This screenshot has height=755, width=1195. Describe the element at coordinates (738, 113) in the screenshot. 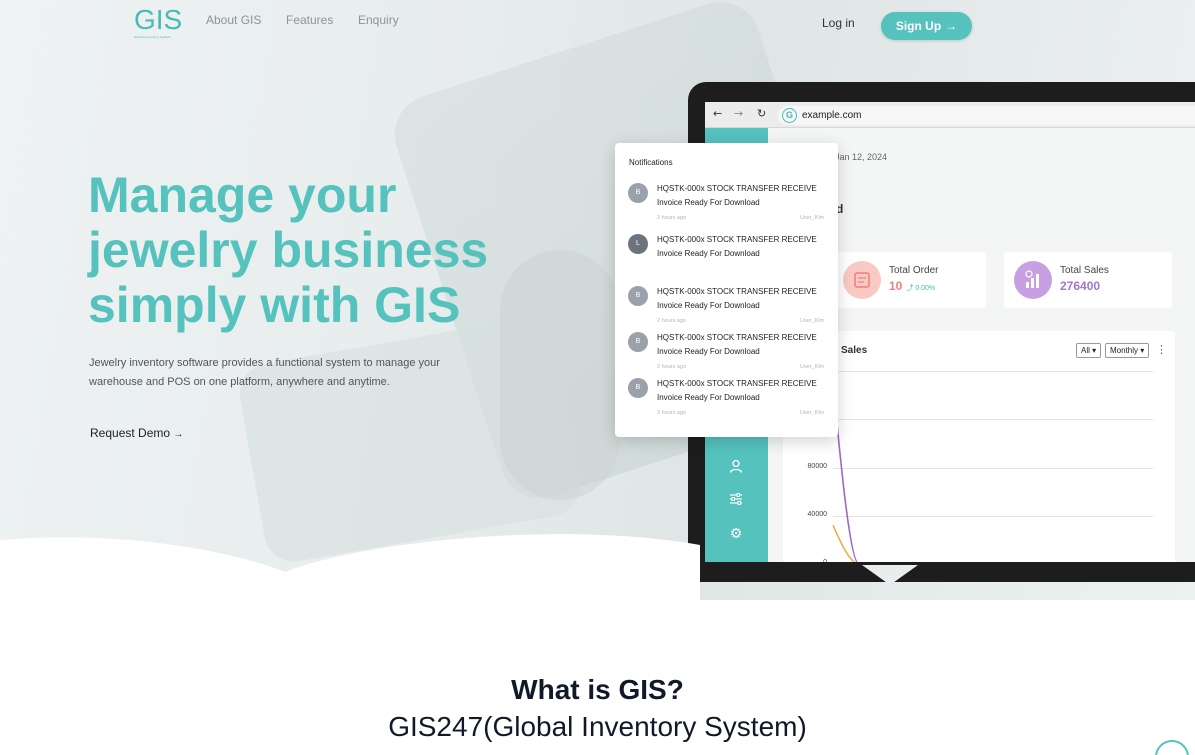

I see `forward-arrow-icon: →` at that location.